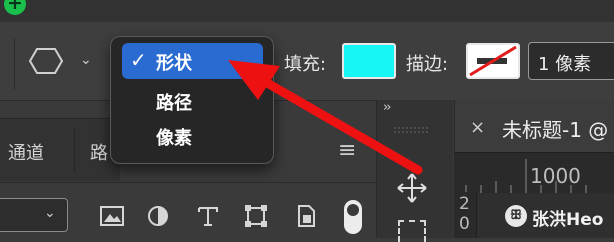  I want to click on menu-item-path: 路径, so click(174, 102).